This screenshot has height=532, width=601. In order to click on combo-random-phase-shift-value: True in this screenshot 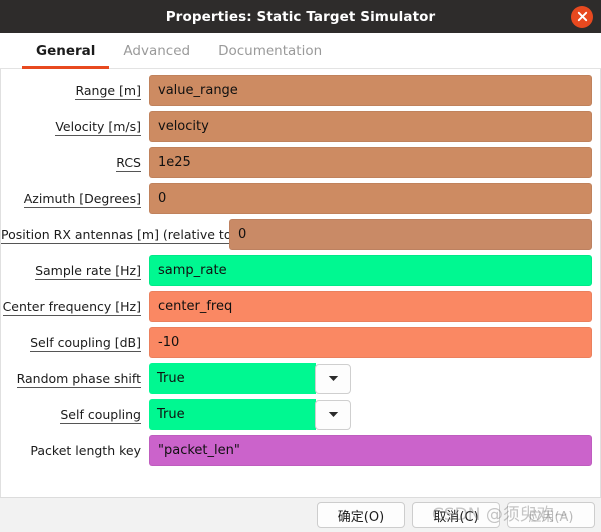, I will do `click(232, 378)`.